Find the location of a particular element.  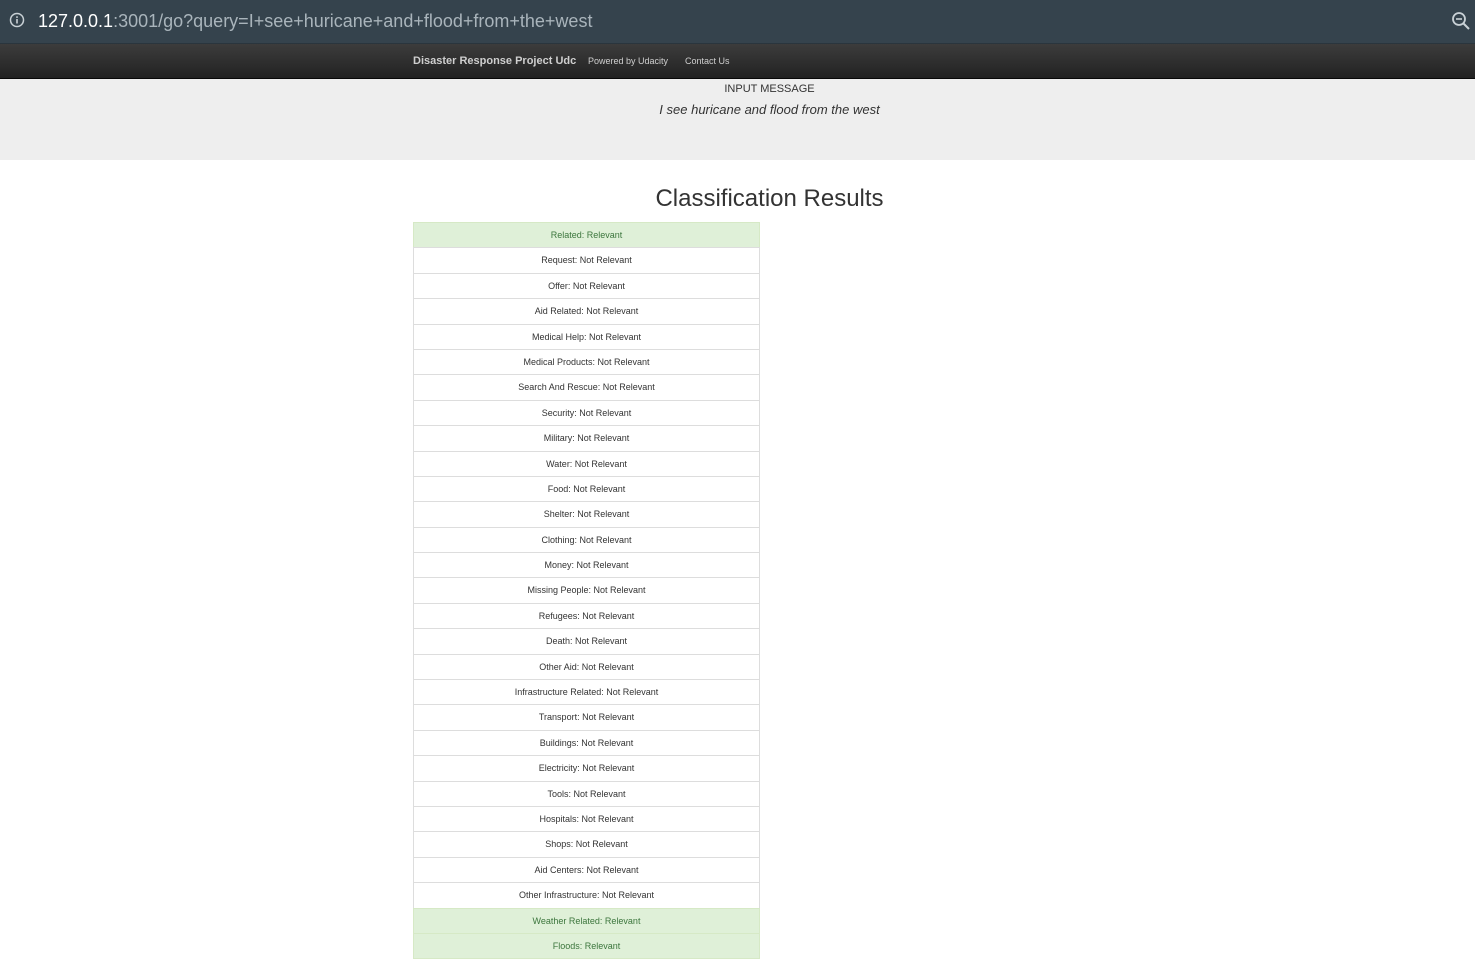

result-item: Aid Related: Not Relevant is located at coordinates (586, 311).